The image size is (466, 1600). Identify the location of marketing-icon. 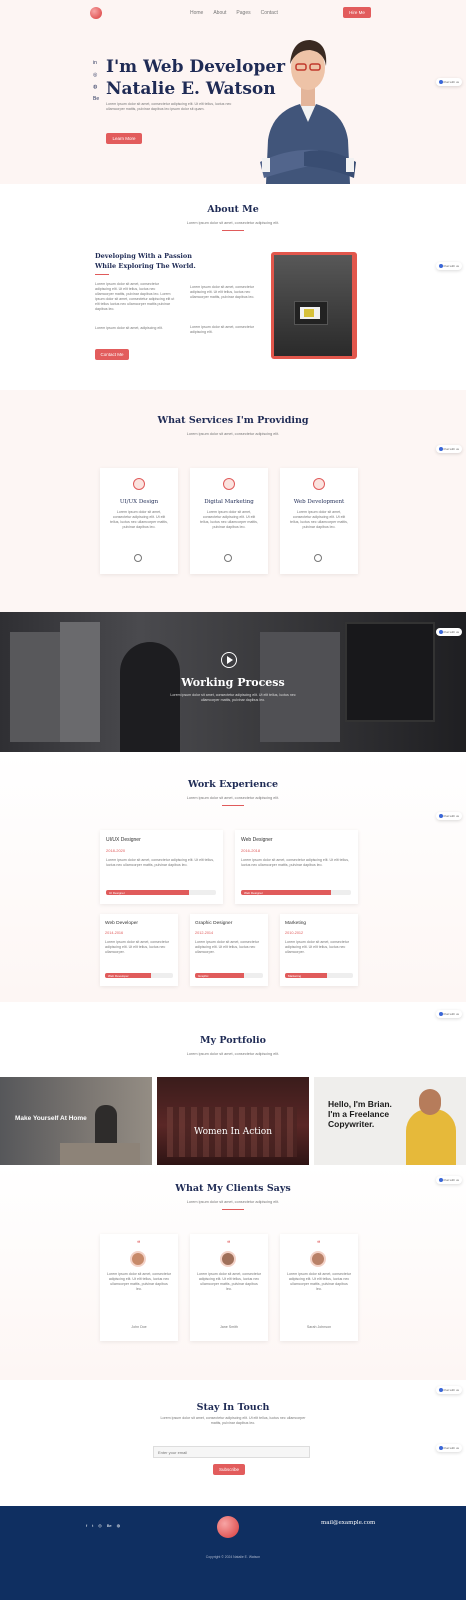
(229, 484).